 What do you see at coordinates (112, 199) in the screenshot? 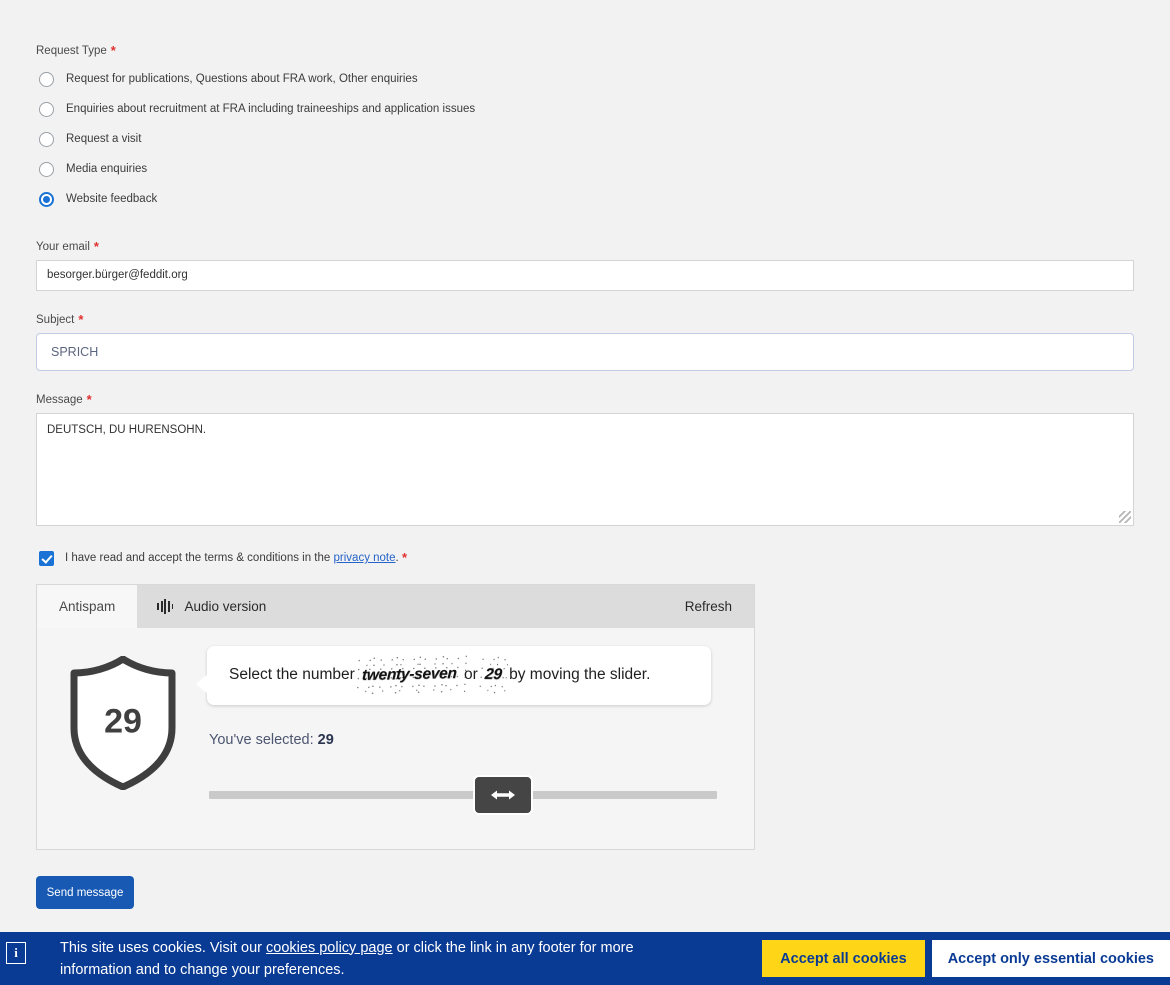
I see `radio-label: Website feedback` at bounding box center [112, 199].